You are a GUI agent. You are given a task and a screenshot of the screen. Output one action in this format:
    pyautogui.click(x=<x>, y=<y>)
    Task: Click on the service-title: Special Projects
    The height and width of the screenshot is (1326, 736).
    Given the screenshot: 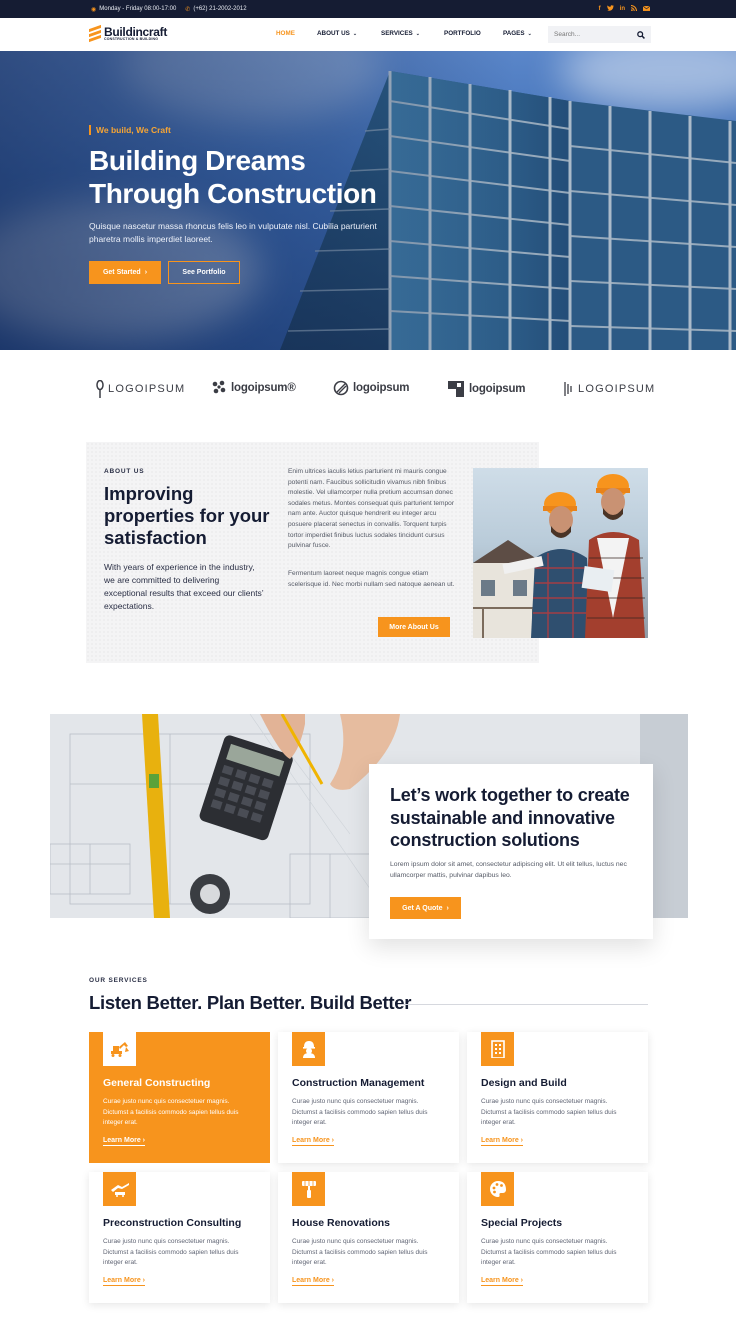 What is the action you would take?
    pyautogui.click(x=522, y=1223)
    